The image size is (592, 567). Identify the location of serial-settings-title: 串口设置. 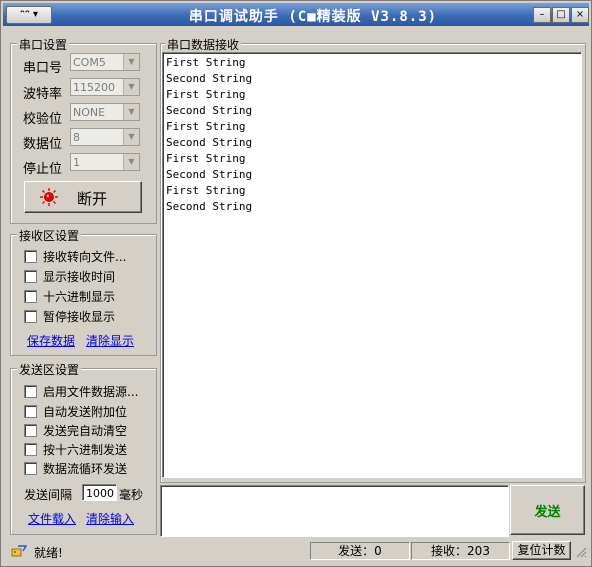
(43, 44).